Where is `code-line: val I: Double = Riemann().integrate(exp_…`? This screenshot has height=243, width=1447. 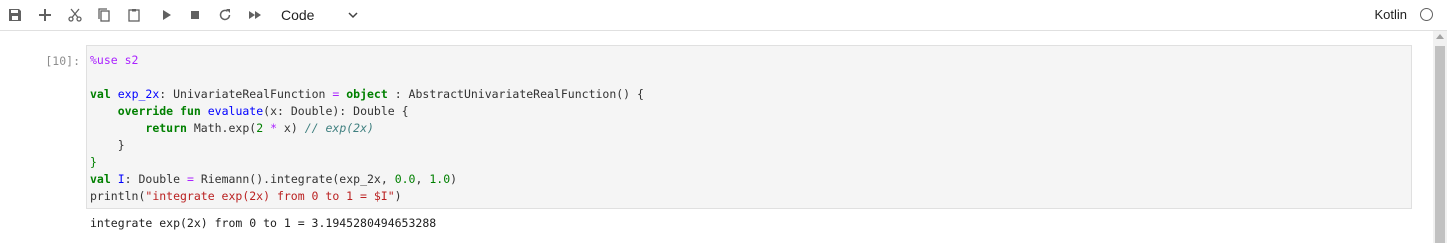
code-line: val I: Double = Riemann().integrate(exp_… is located at coordinates (274, 179).